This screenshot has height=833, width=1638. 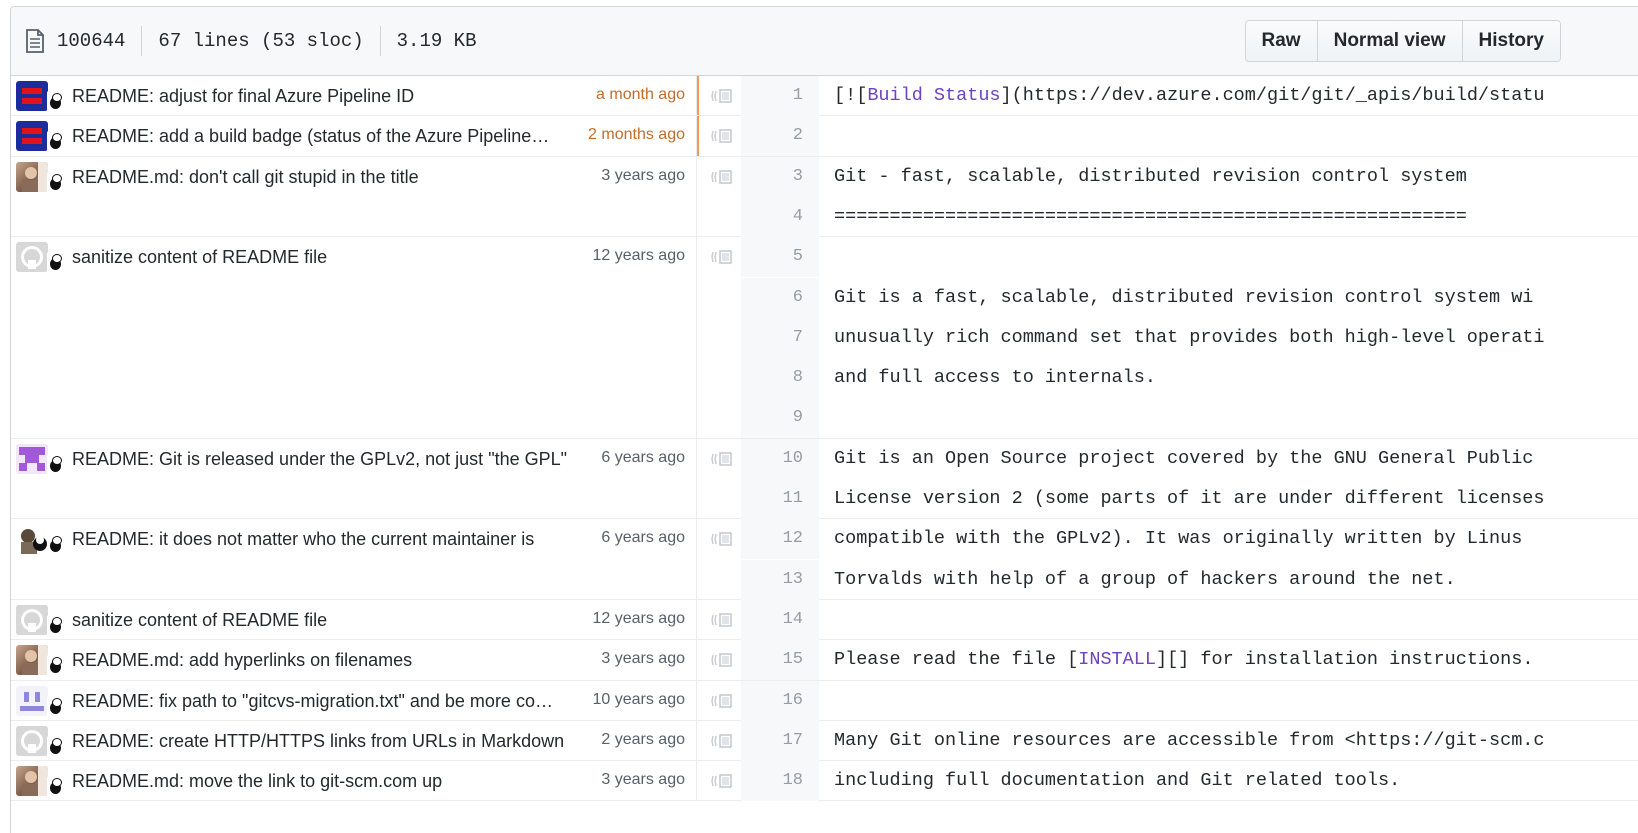 I want to click on file-info: 100644 67 lines (53 sloc) 3.19 KB, so click(x=250, y=41).